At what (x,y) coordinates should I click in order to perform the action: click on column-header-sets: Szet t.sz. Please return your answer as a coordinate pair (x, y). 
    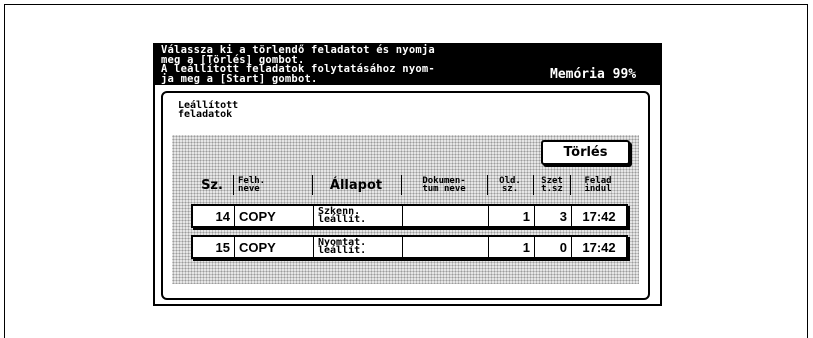
    Looking at the image, I should click on (552, 185).